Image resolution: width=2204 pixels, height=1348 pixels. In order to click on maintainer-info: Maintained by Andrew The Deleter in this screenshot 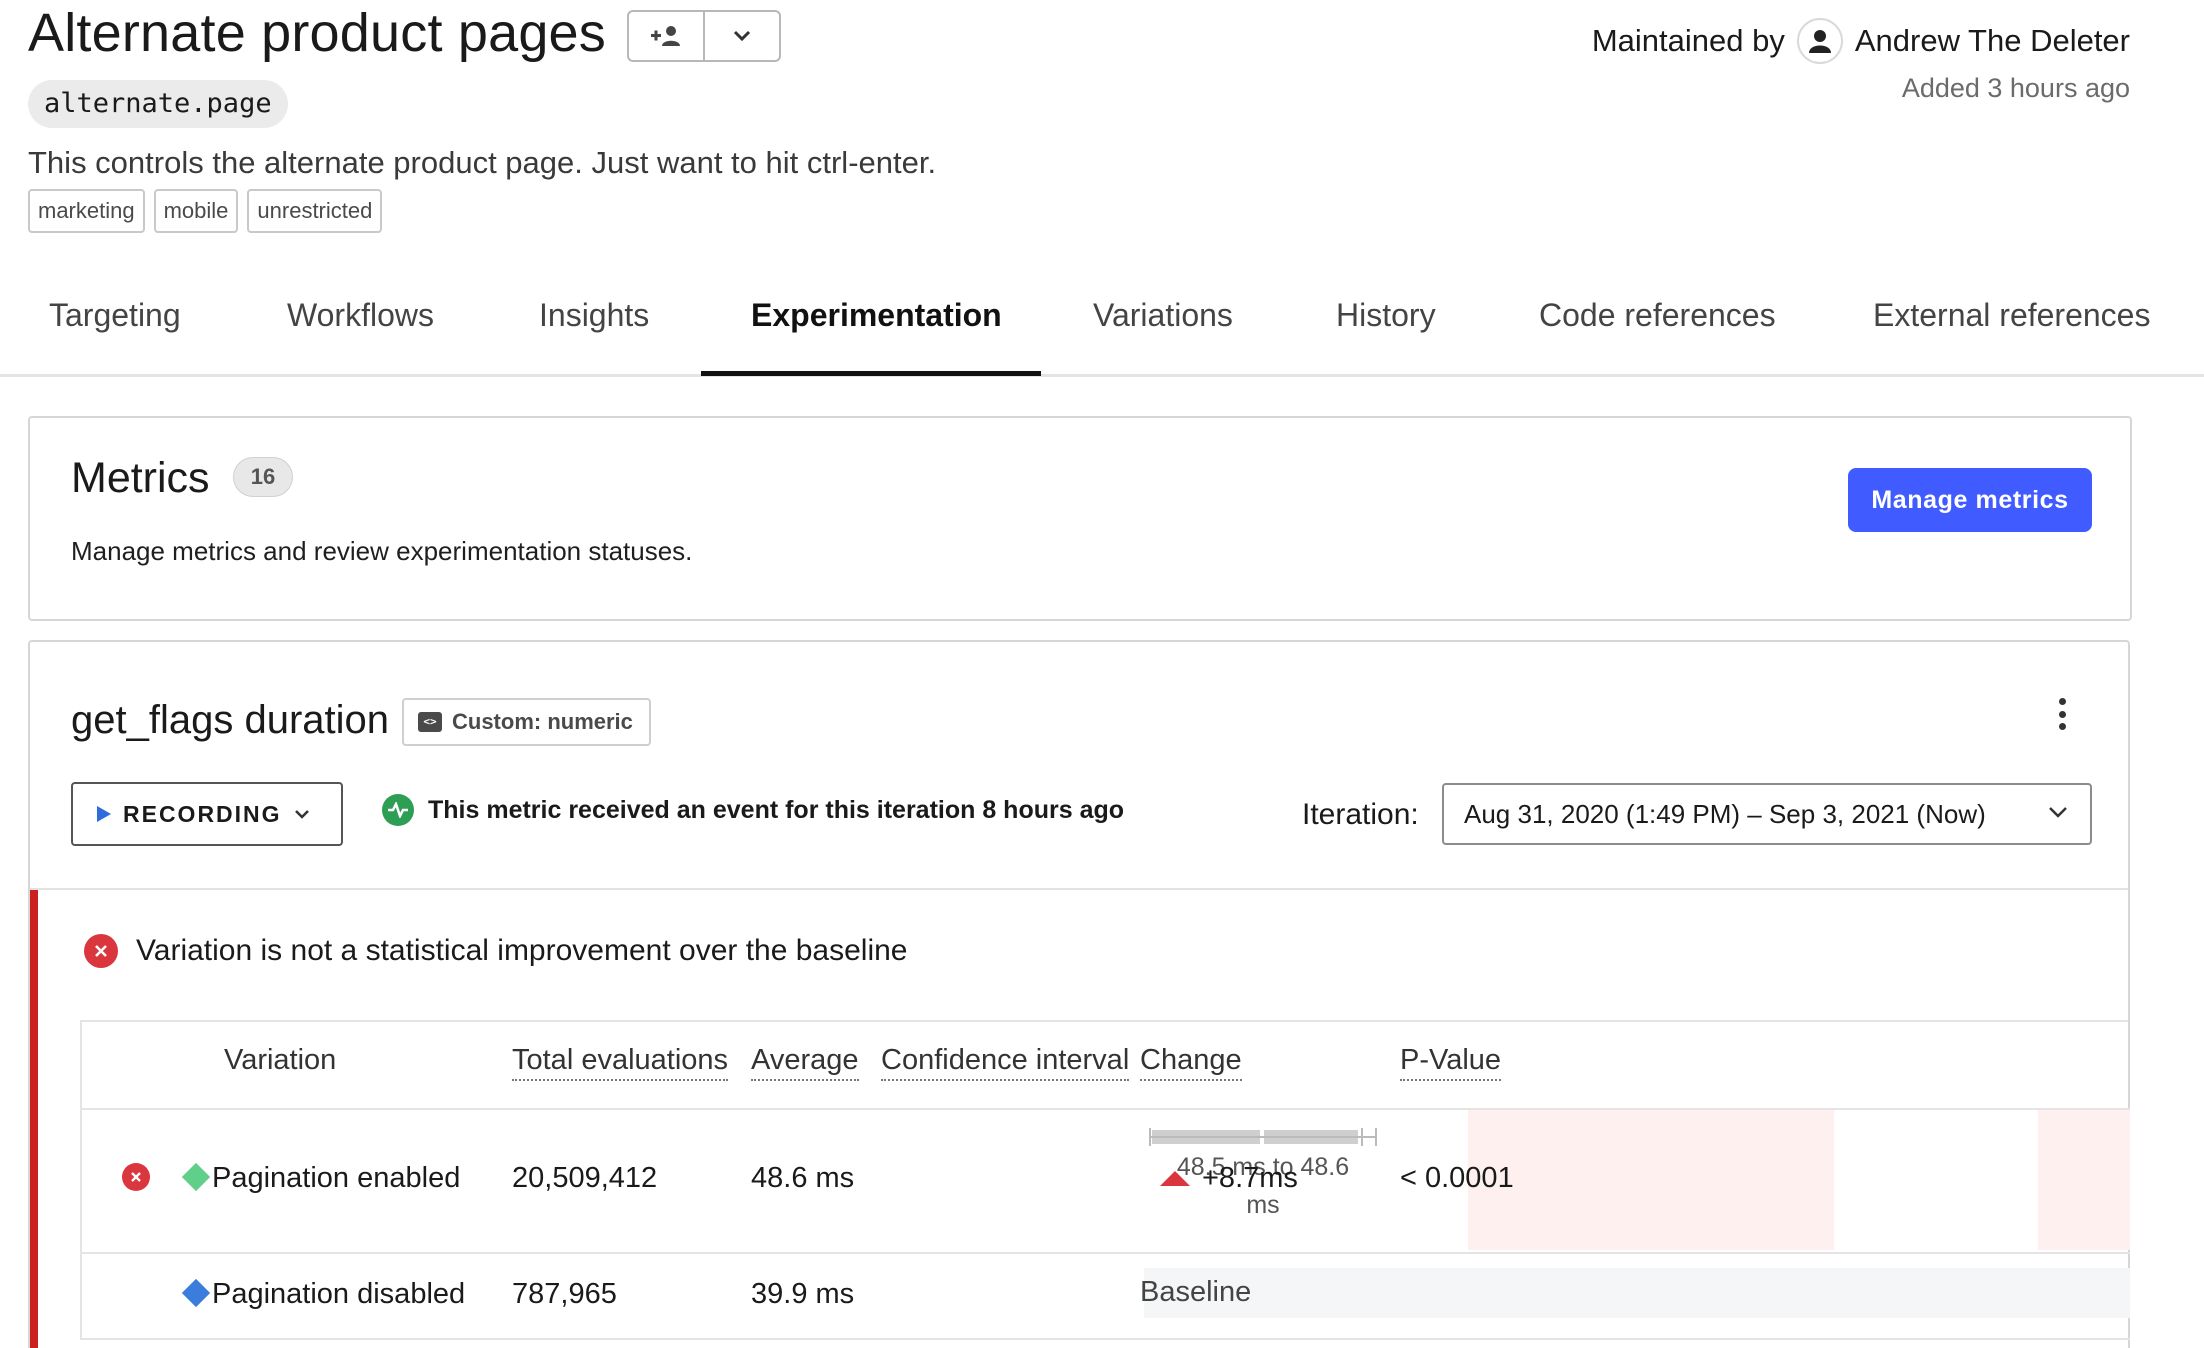, I will do `click(1861, 41)`.